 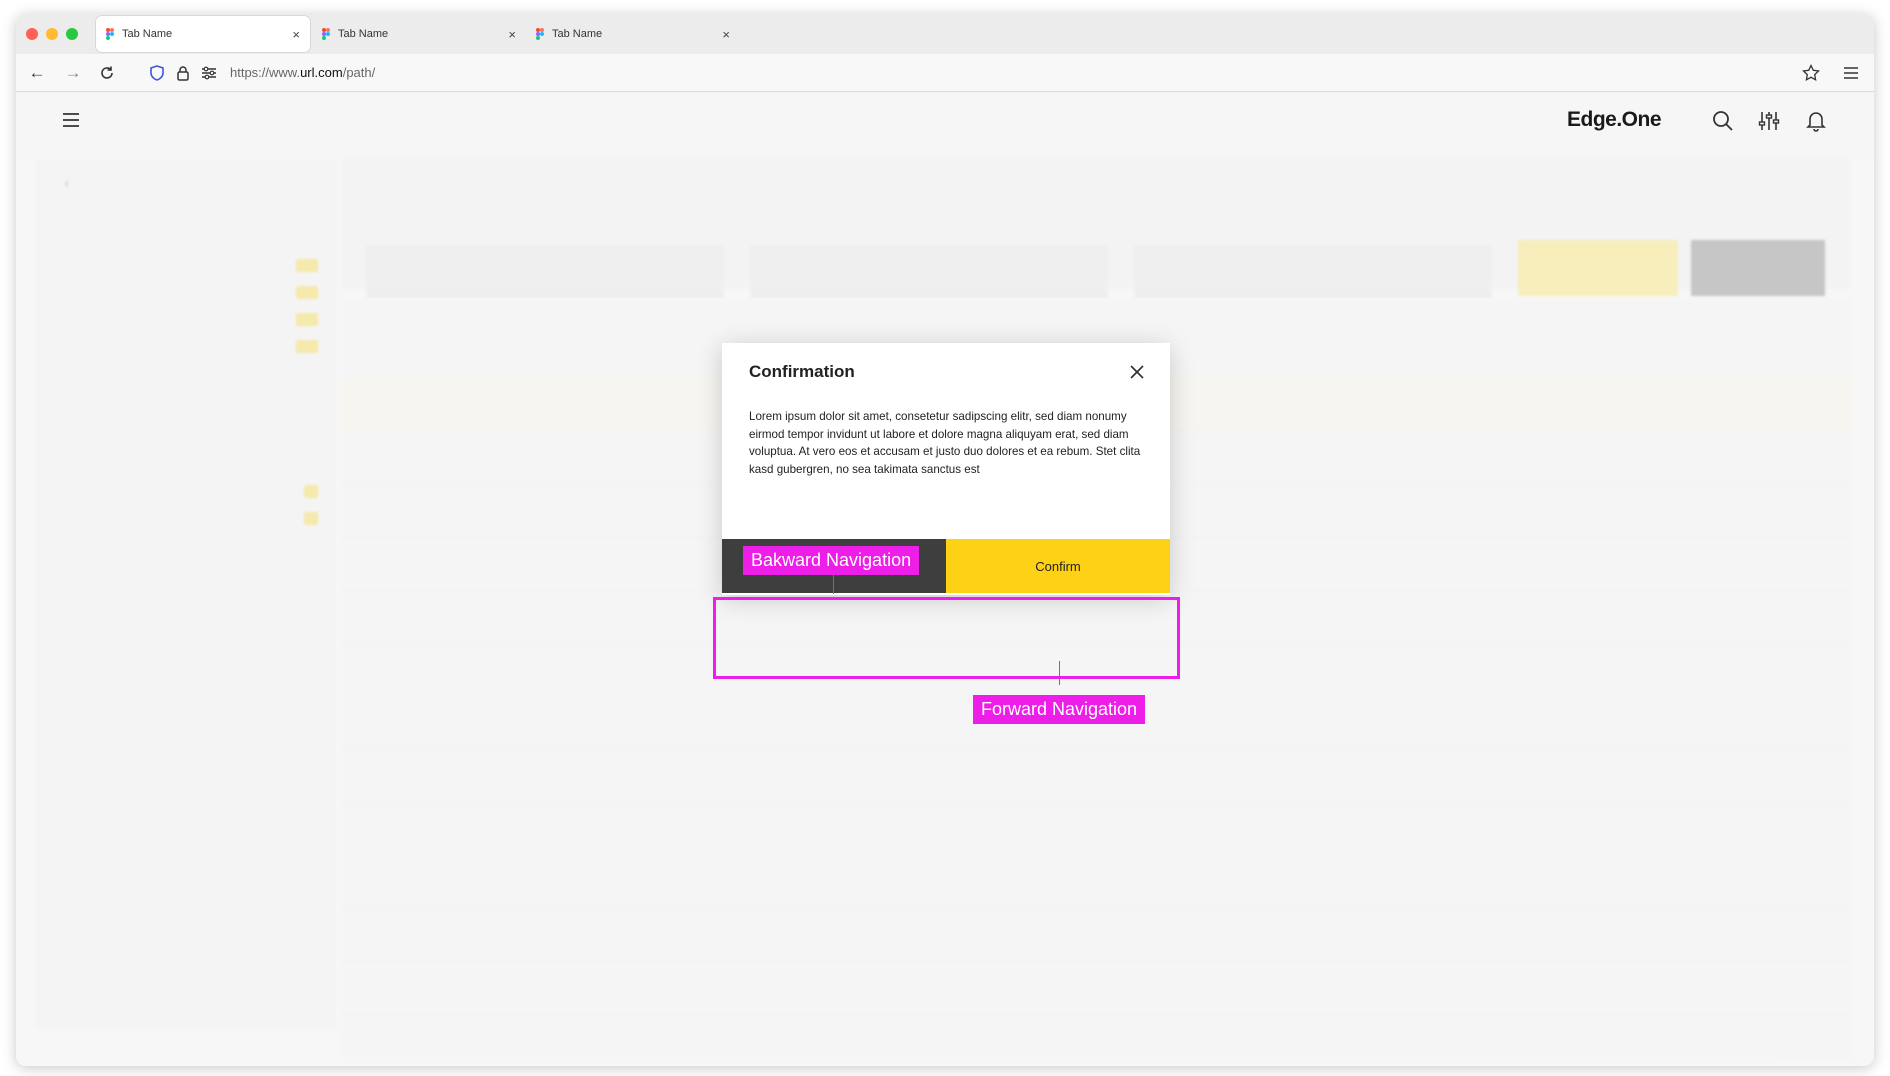 I want to click on tab-bar: Tab Name × Tab Name × Tab Name ×, so click(x=945, y=34).